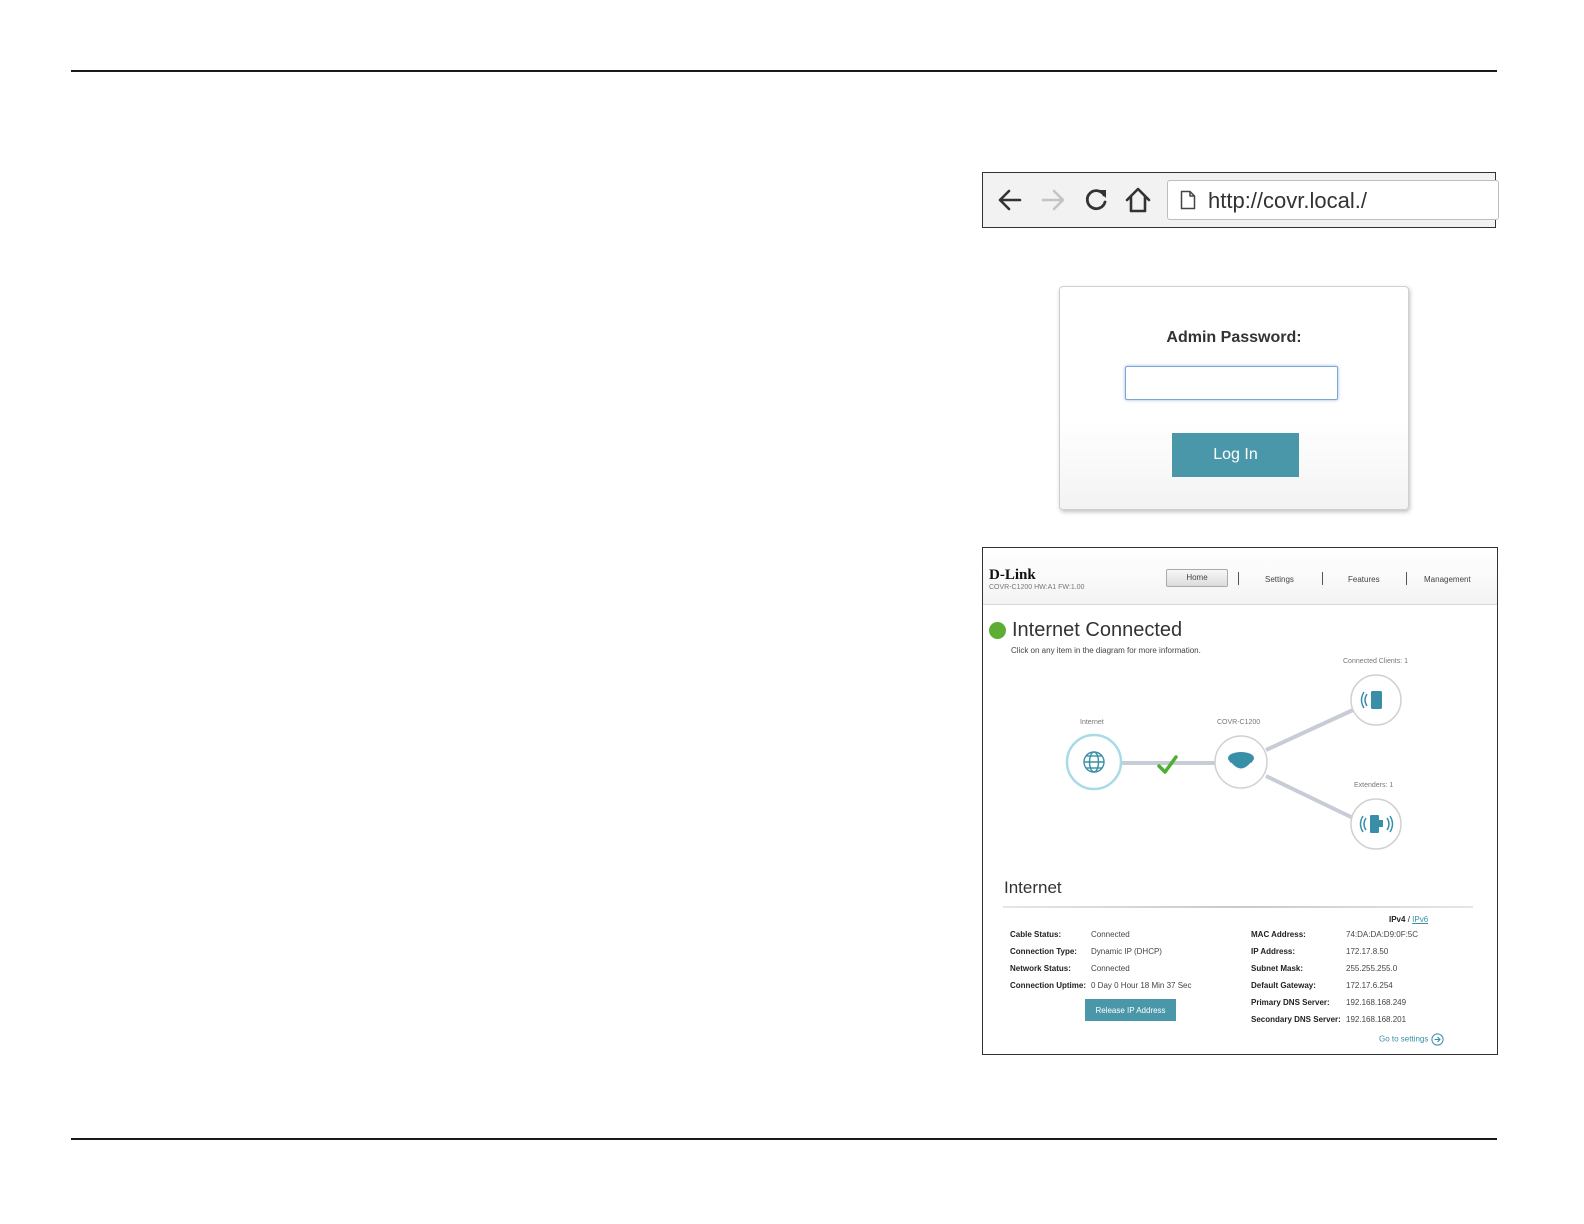  What do you see at coordinates (1231, 383) in the screenshot?
I see `admin-password-input` at bounding box center [1231, 383].